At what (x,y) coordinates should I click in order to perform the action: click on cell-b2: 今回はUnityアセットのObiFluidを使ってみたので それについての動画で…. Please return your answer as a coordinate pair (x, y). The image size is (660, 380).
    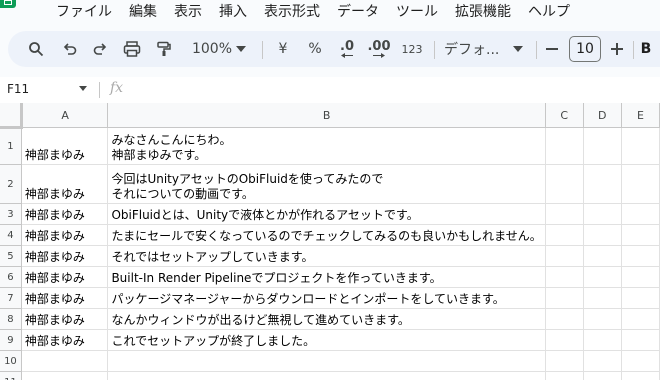
    Looking at the image, I should click on (326, 184).